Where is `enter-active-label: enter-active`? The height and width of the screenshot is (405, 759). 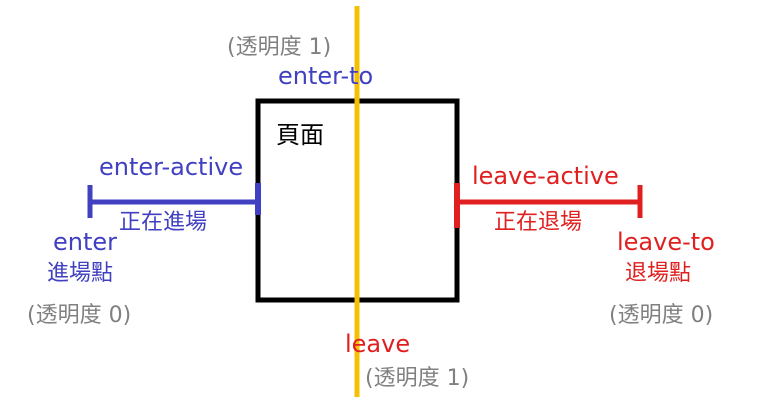
enter-active-label: enter-active is located at coordinates (171, 167).